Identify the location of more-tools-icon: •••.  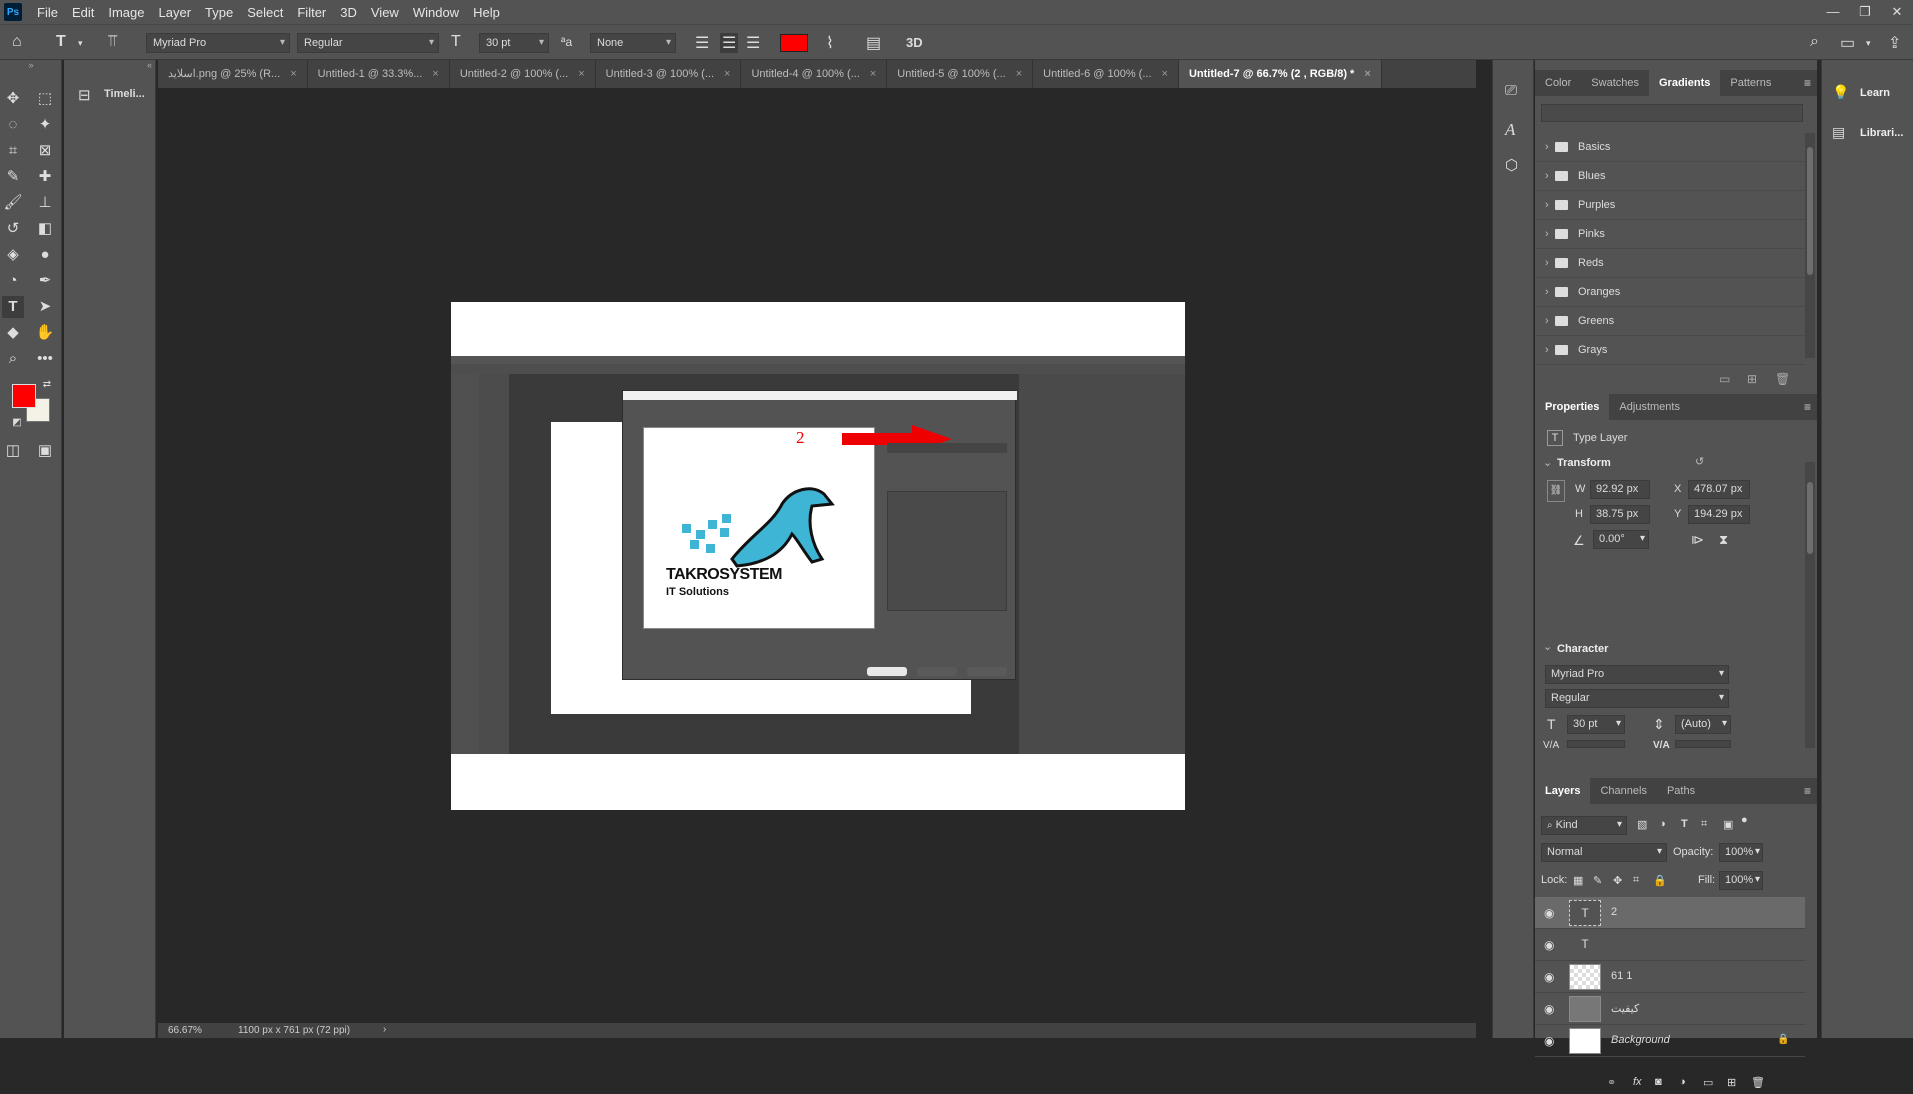
(45, 359).